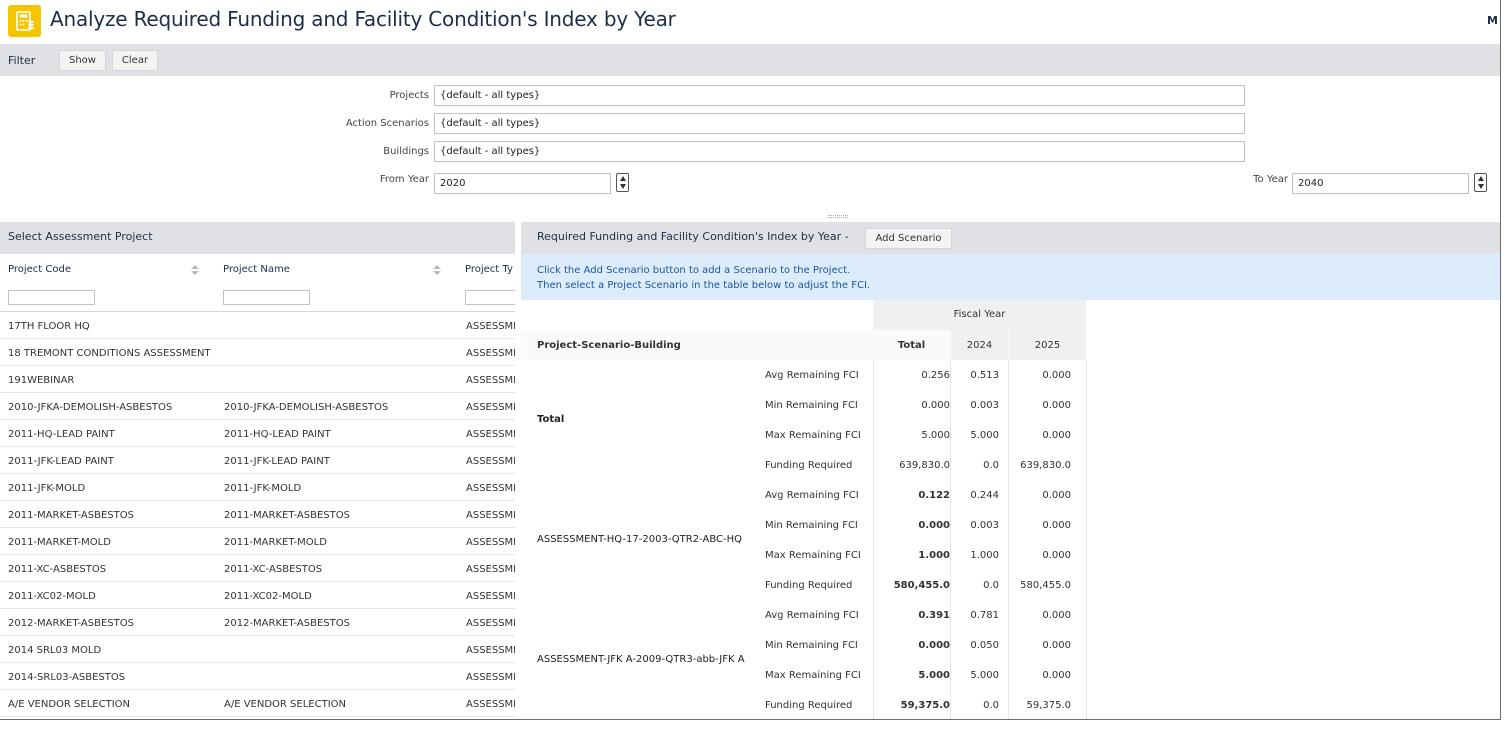  Describe the element at coordinates (257, 649) in the screenshot. I see `table-row: 2014 SRL03 MOLD ASSESSME` at that location.